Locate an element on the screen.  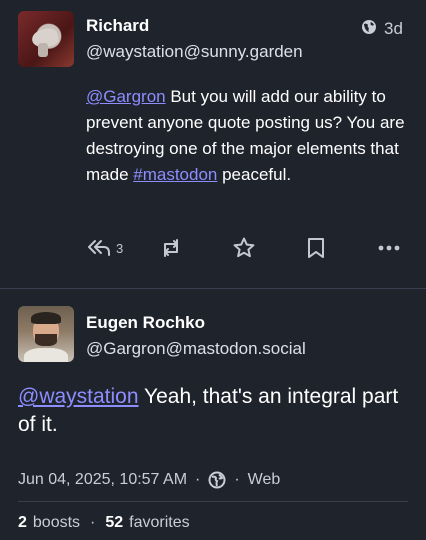
status-stats: 2 boosts · 52 favorites is located at coordinates (104, 523).